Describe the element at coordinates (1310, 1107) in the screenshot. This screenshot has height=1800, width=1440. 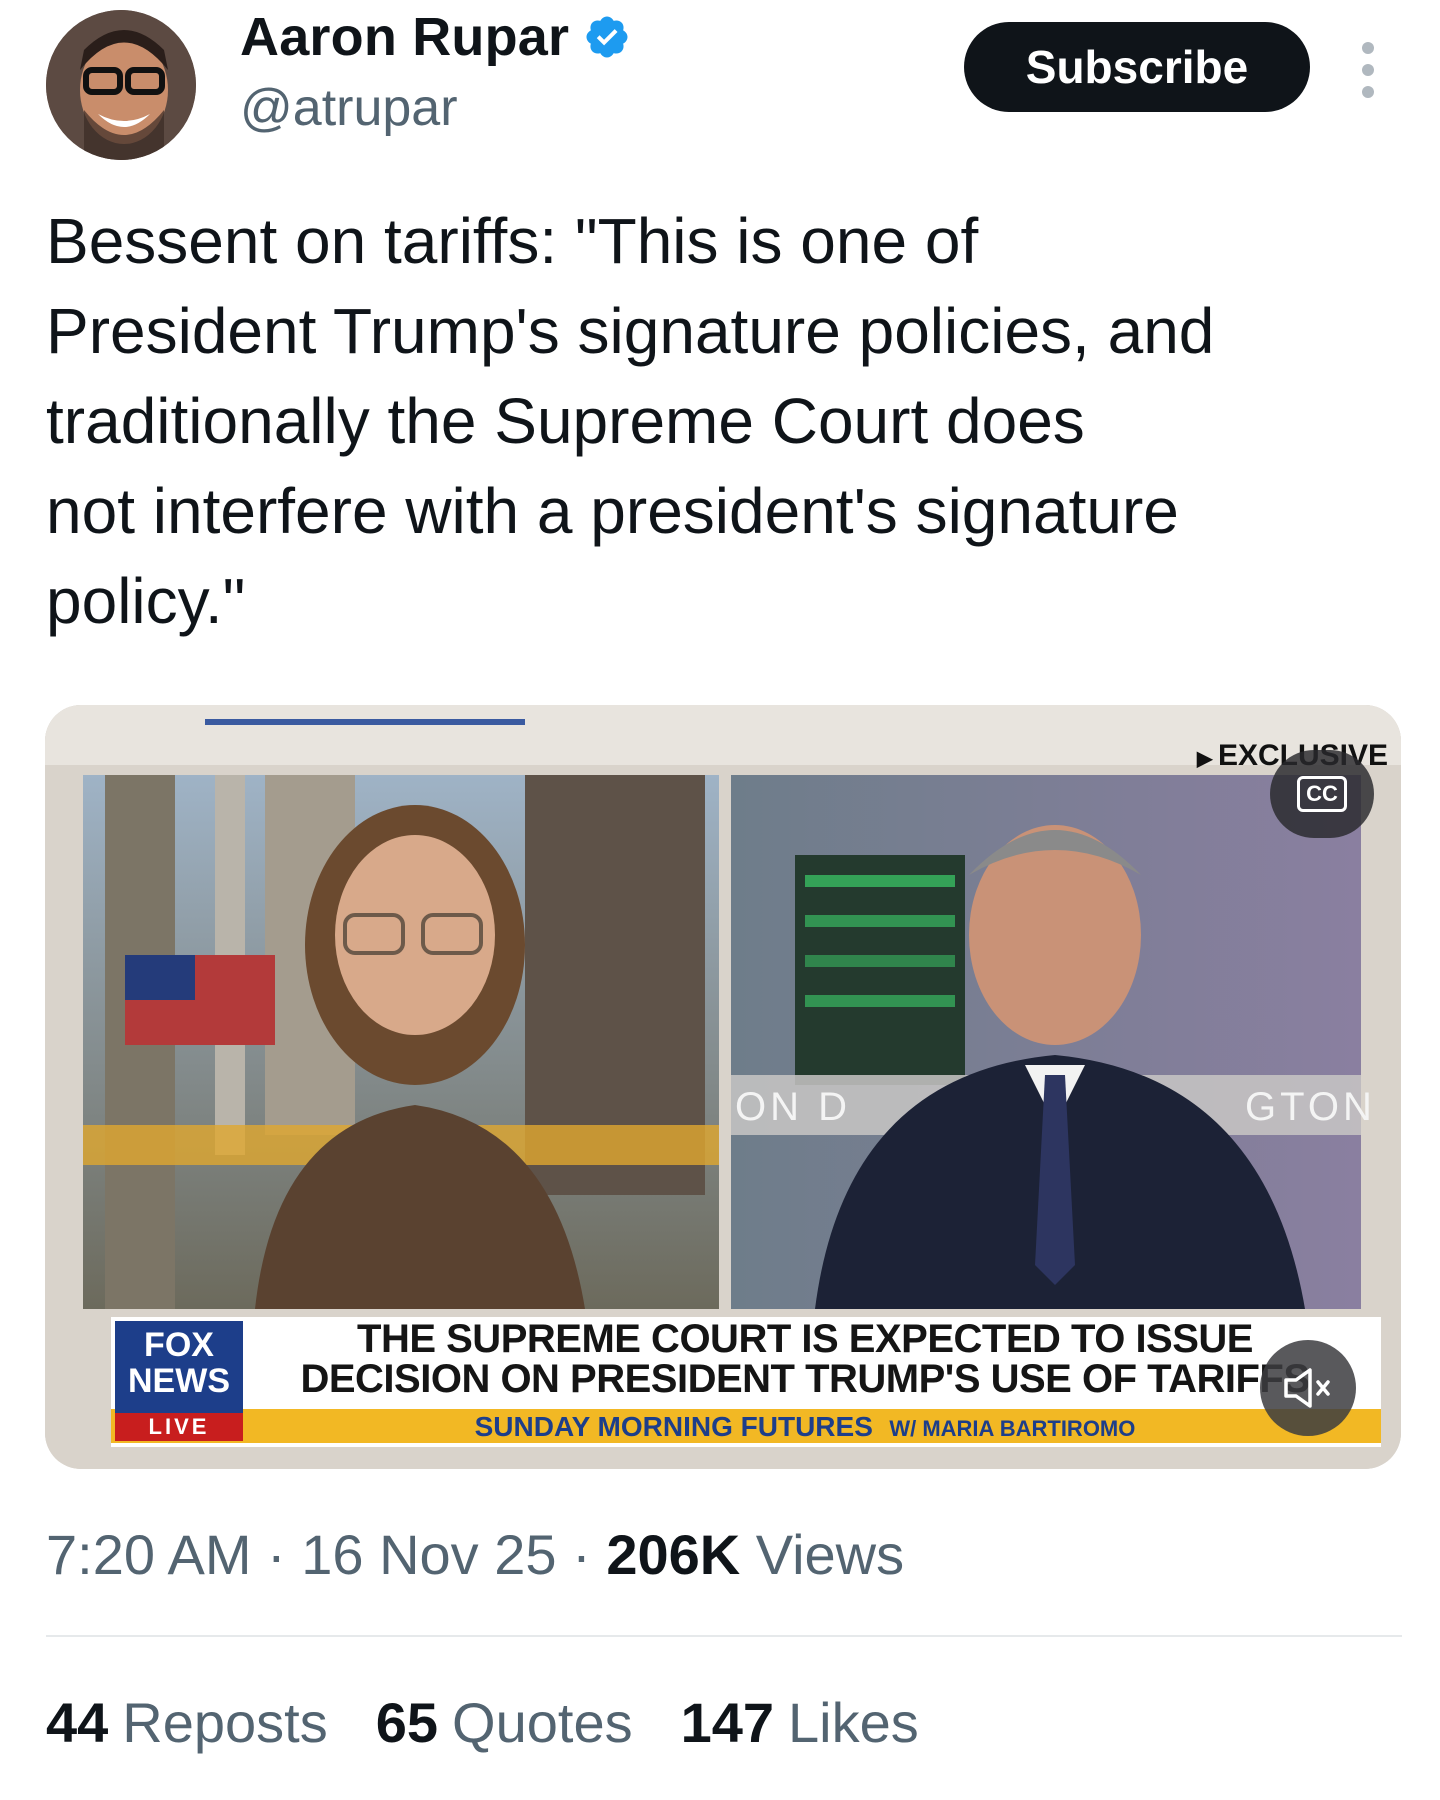
I see `backdrop-text-right: GTON` at that location.